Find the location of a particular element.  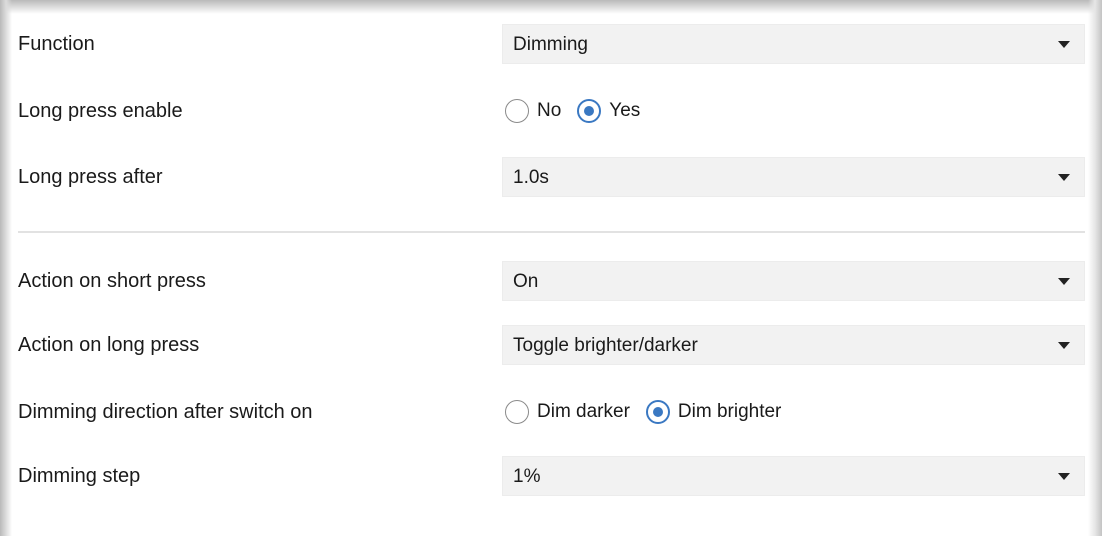

function-row: Function Dimming is located at coordinates (551, 44).